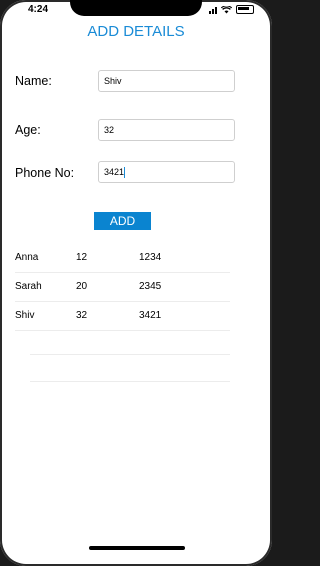  I want to click on cellular-signal-icon, so click(213, 10).